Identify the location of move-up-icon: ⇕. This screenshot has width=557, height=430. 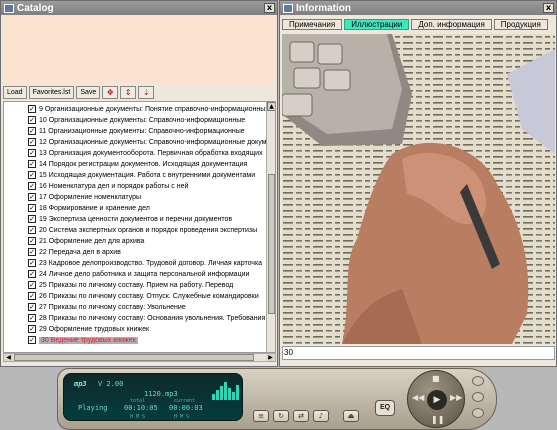
(128, 92).